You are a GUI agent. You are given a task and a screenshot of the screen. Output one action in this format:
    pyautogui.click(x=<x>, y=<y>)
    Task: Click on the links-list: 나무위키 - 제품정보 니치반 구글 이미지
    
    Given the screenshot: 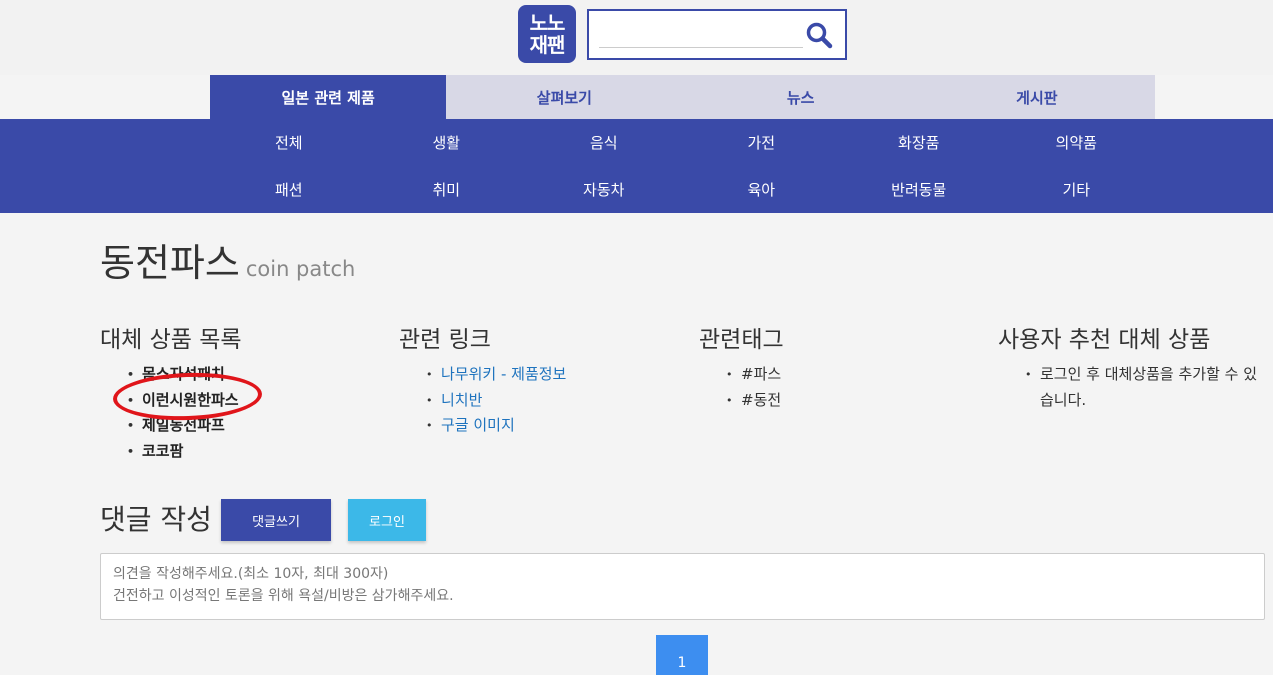 What is the action you would take?
    pyautogui.click(x=539, y=400)
    